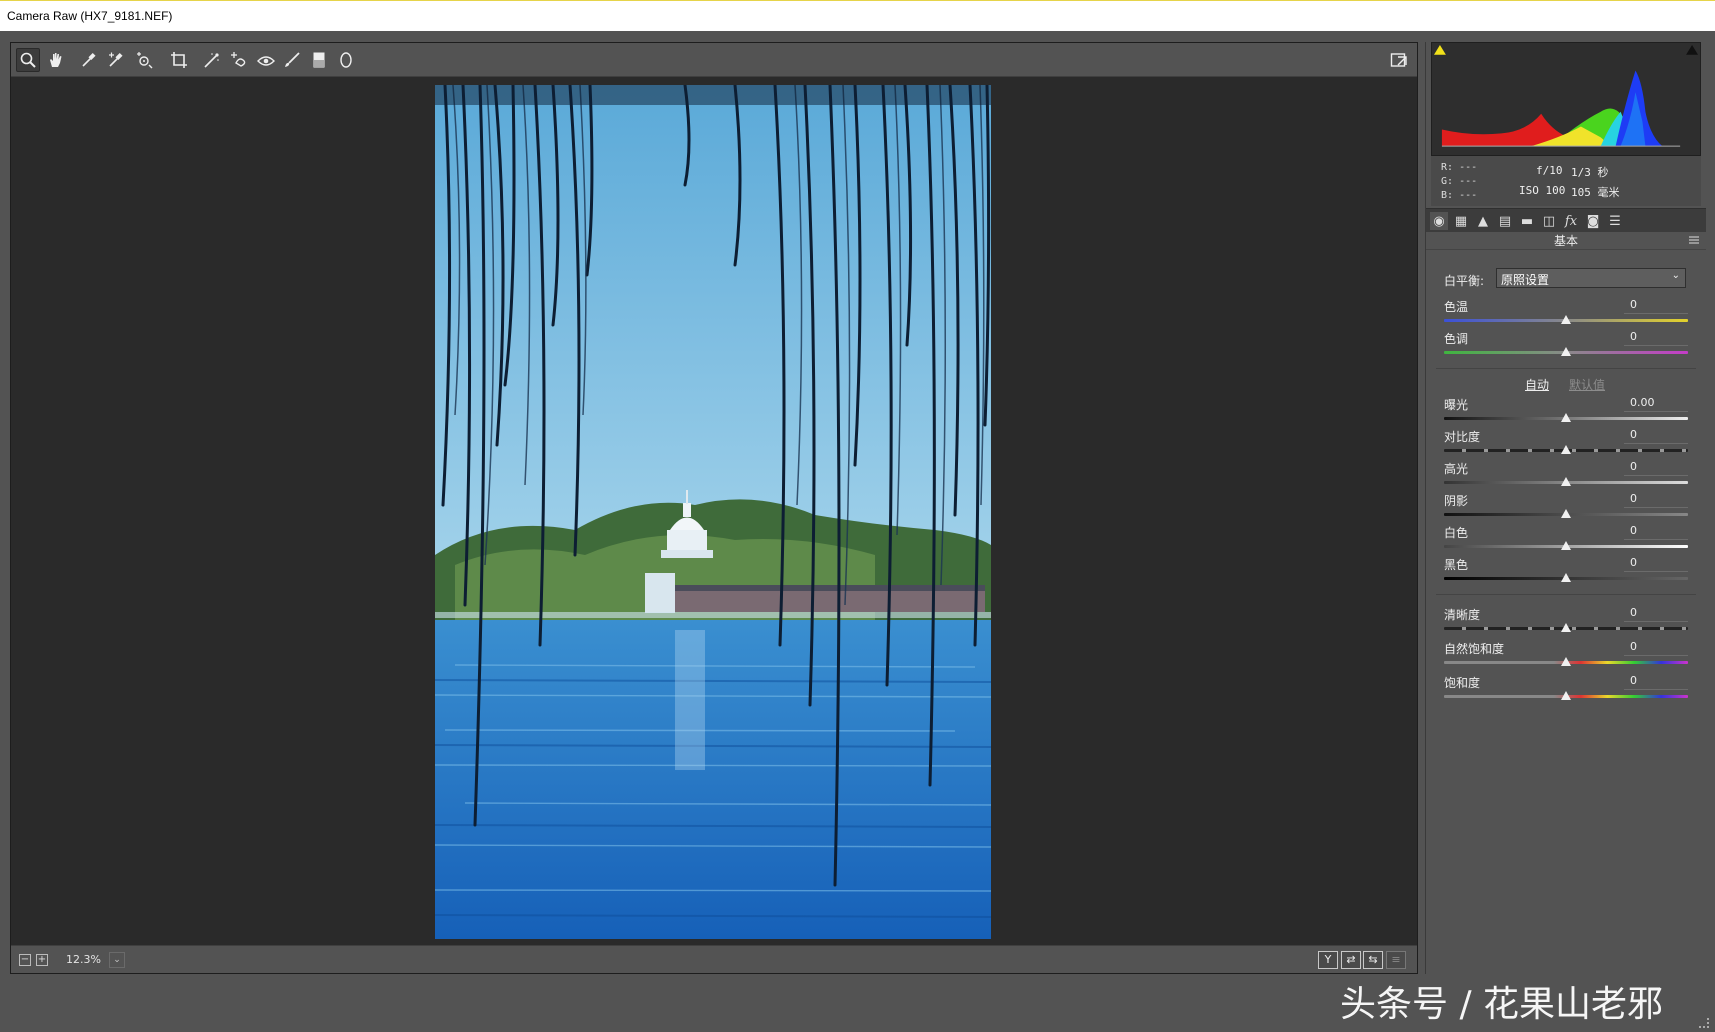  I want to click on slider-blacks: 黑色 0, so click(1566, 571).